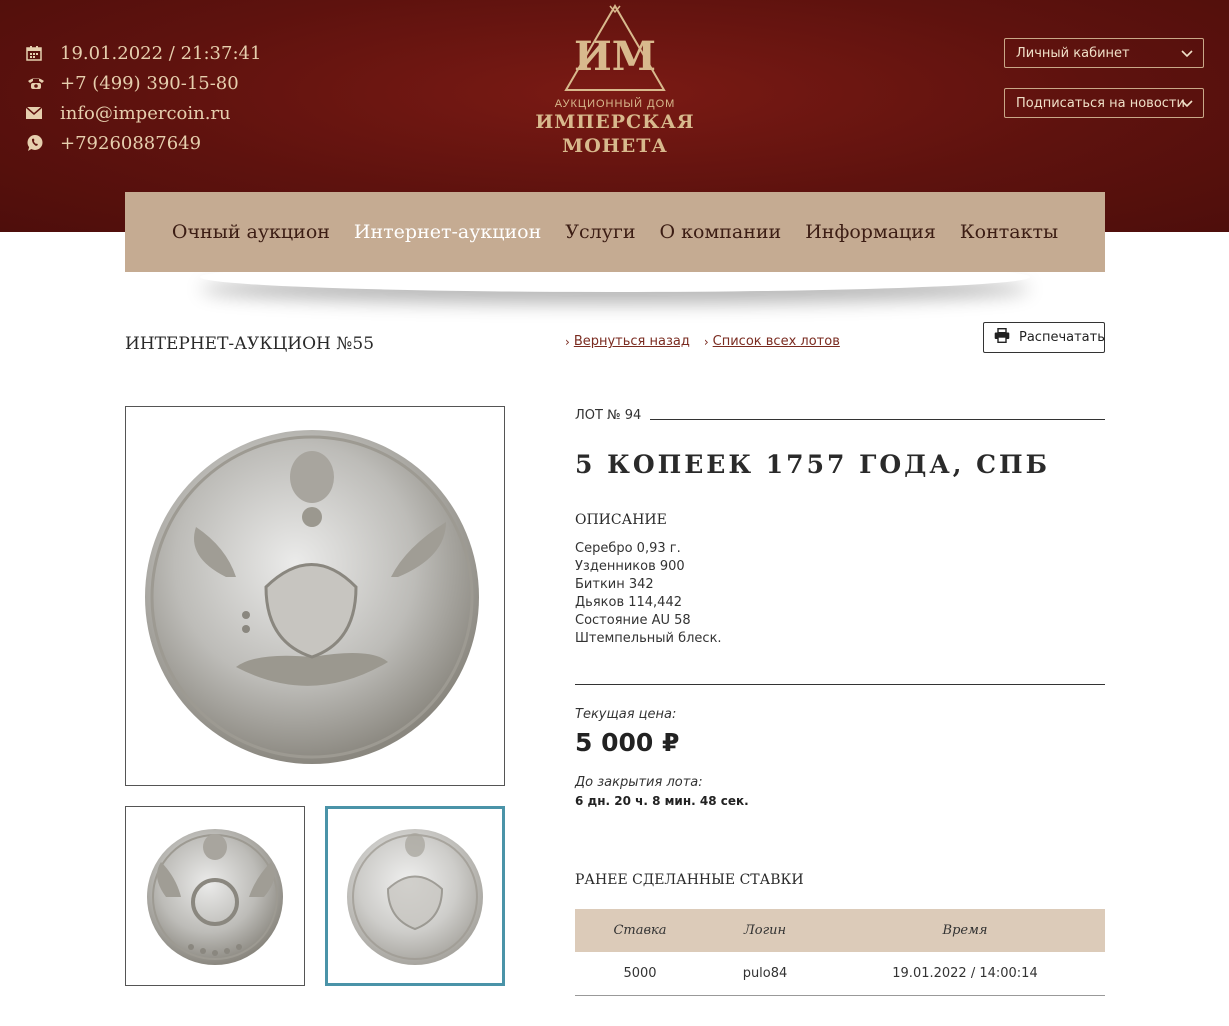 Image resolution: width=1229 pixels, height=1026 pixels. Describe the element at coordinates (965, 930) in the screenshot. I see `column-header-time: Время` at that location.